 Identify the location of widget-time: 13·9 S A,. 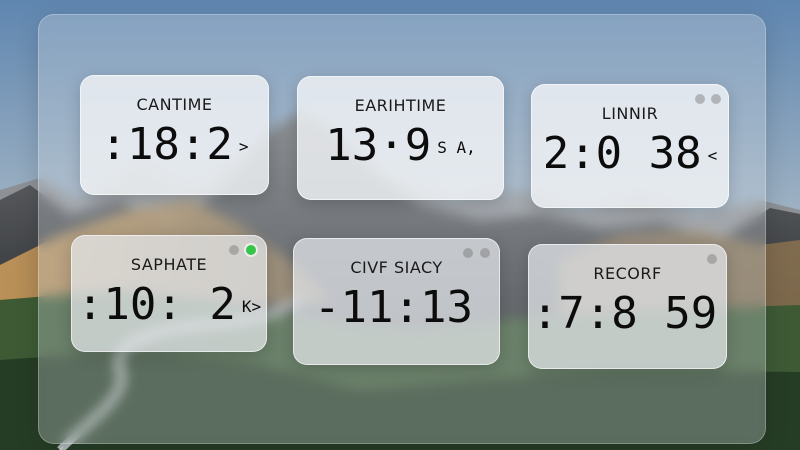
(400, 147).